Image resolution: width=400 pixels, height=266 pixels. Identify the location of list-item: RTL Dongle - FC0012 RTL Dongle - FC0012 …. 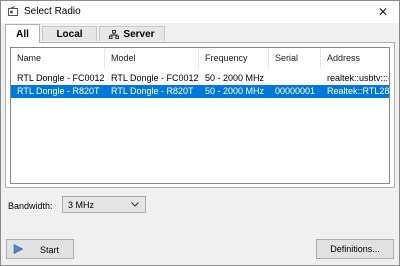
(200, 78).